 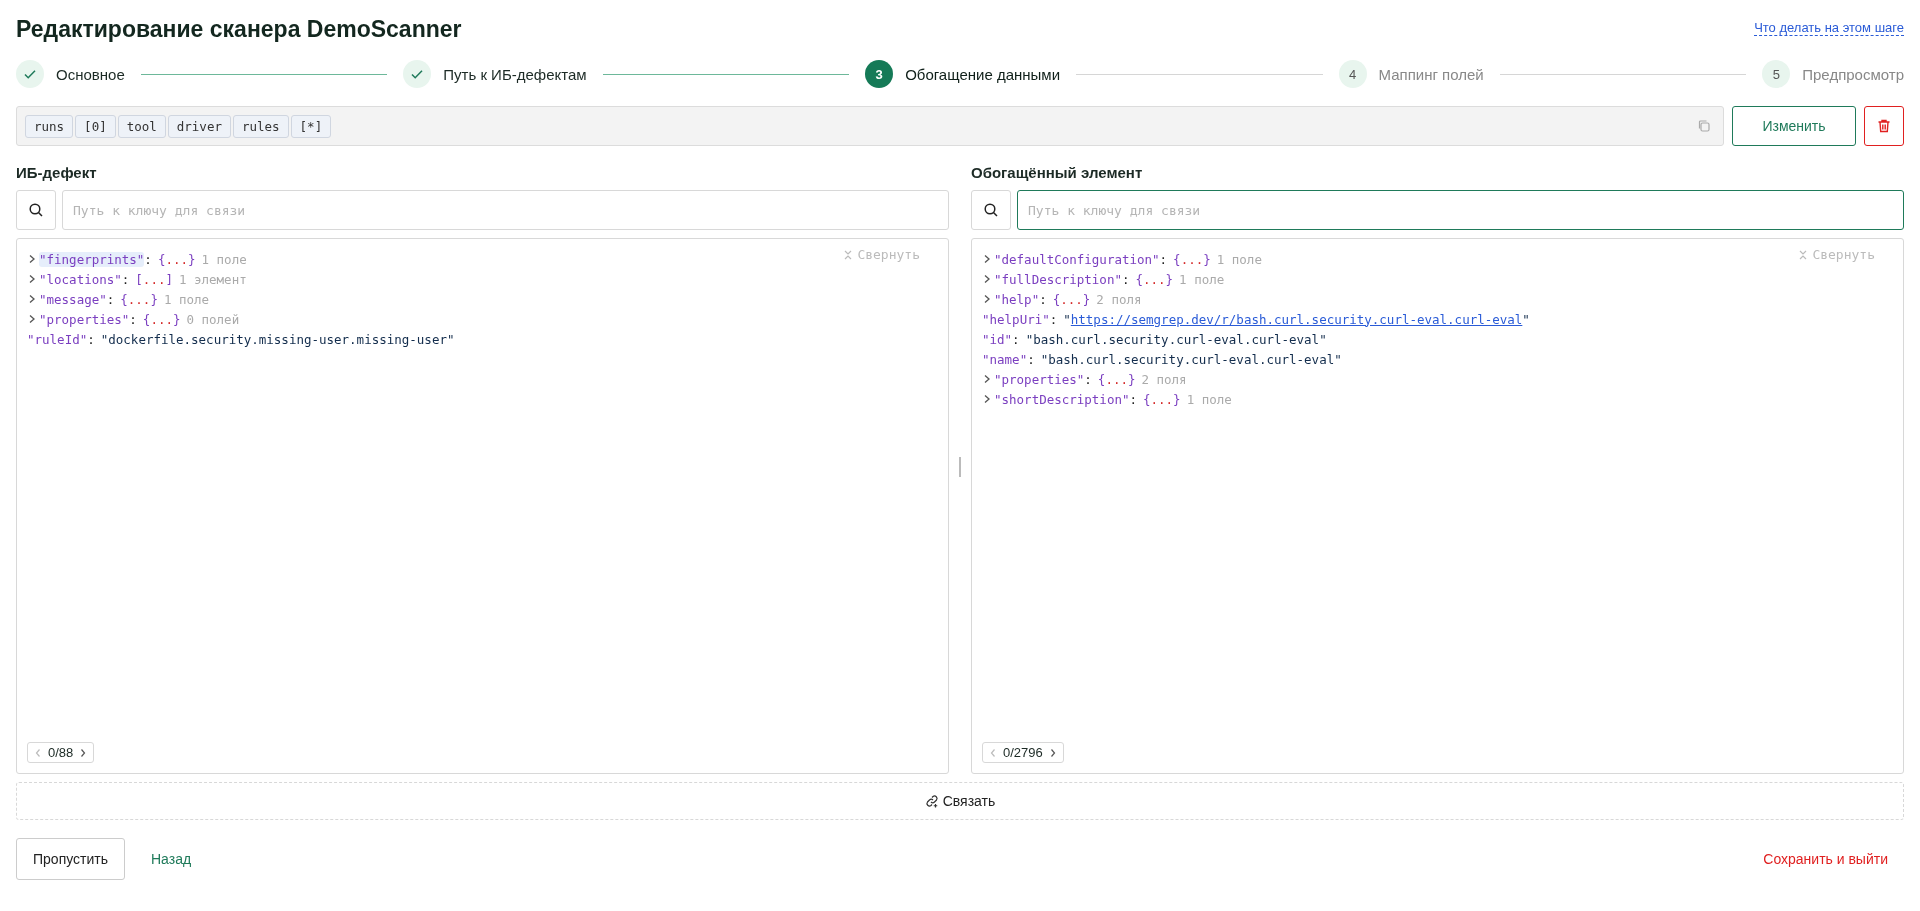 I want to click on json-key: "fullDescription", so click(x=1058, y=279).